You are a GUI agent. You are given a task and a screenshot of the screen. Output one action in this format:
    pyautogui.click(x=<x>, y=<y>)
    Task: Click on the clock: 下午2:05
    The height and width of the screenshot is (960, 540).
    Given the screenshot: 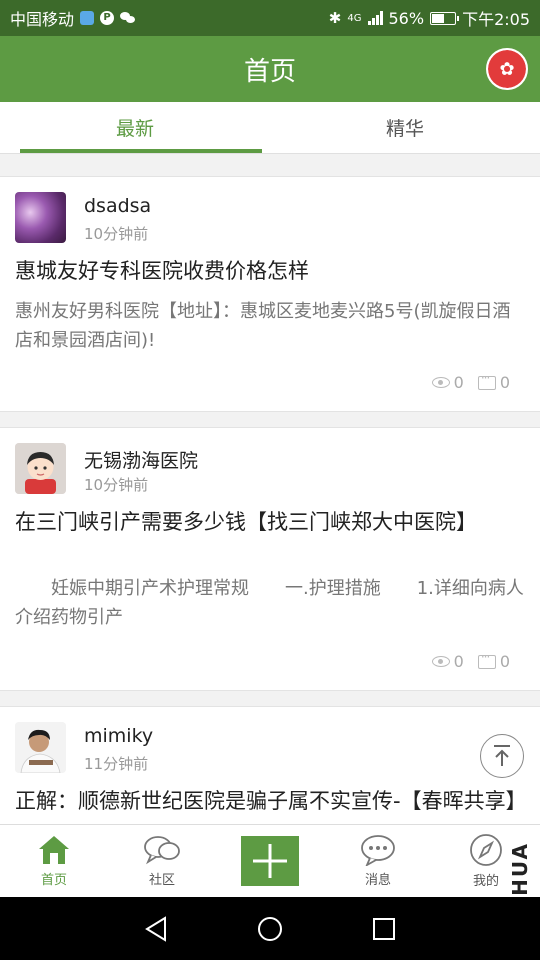 What is the action you would take?
    pyautogui.click(x=496, y=19)
    